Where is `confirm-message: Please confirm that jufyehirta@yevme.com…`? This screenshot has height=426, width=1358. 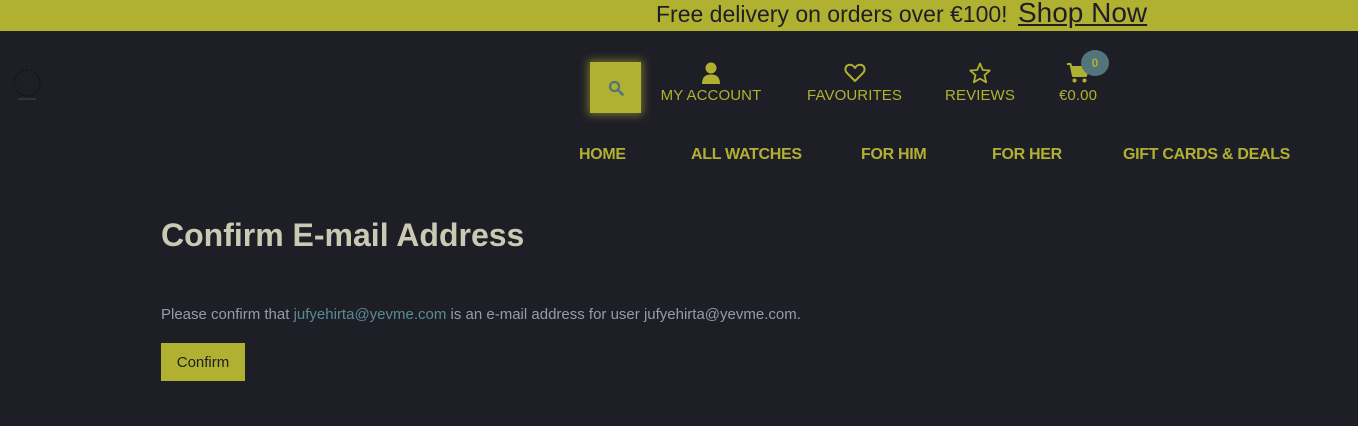 confirm-message: Please confirm that jufyehirta@yevme.com… is located at coordinates (481, 315).